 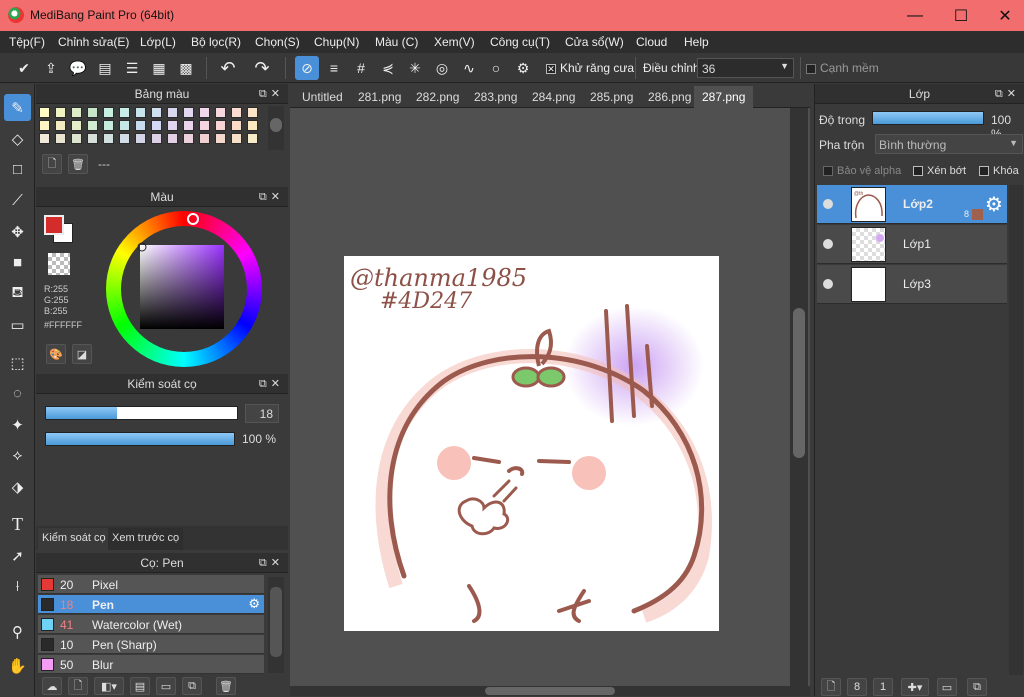 What do you see at coordinates (553, 97) in the screenshot?
I see `tab-284: 284.png` at bounding box center [553, 97].